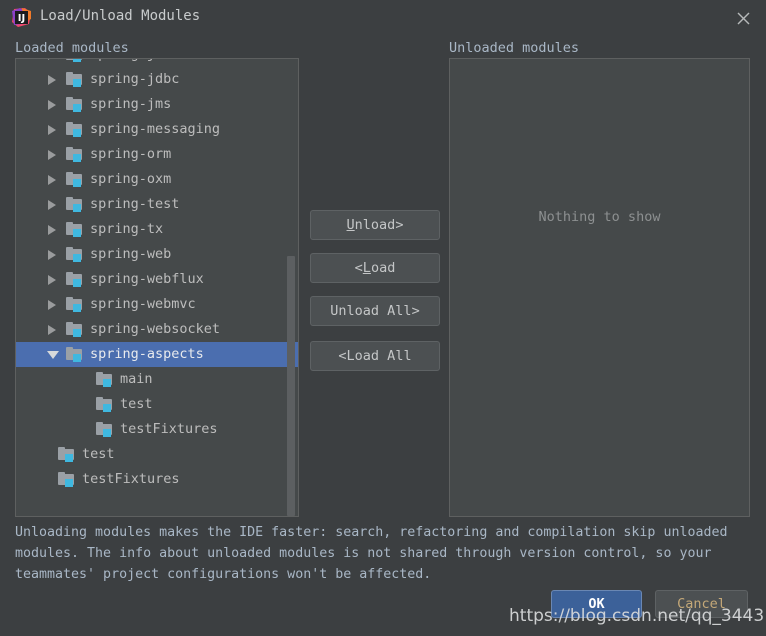  What do you see at coordinates (131, 253) in the screenshot?
I see `tree-row-label: spring-web` at bounding box center [131, 253].